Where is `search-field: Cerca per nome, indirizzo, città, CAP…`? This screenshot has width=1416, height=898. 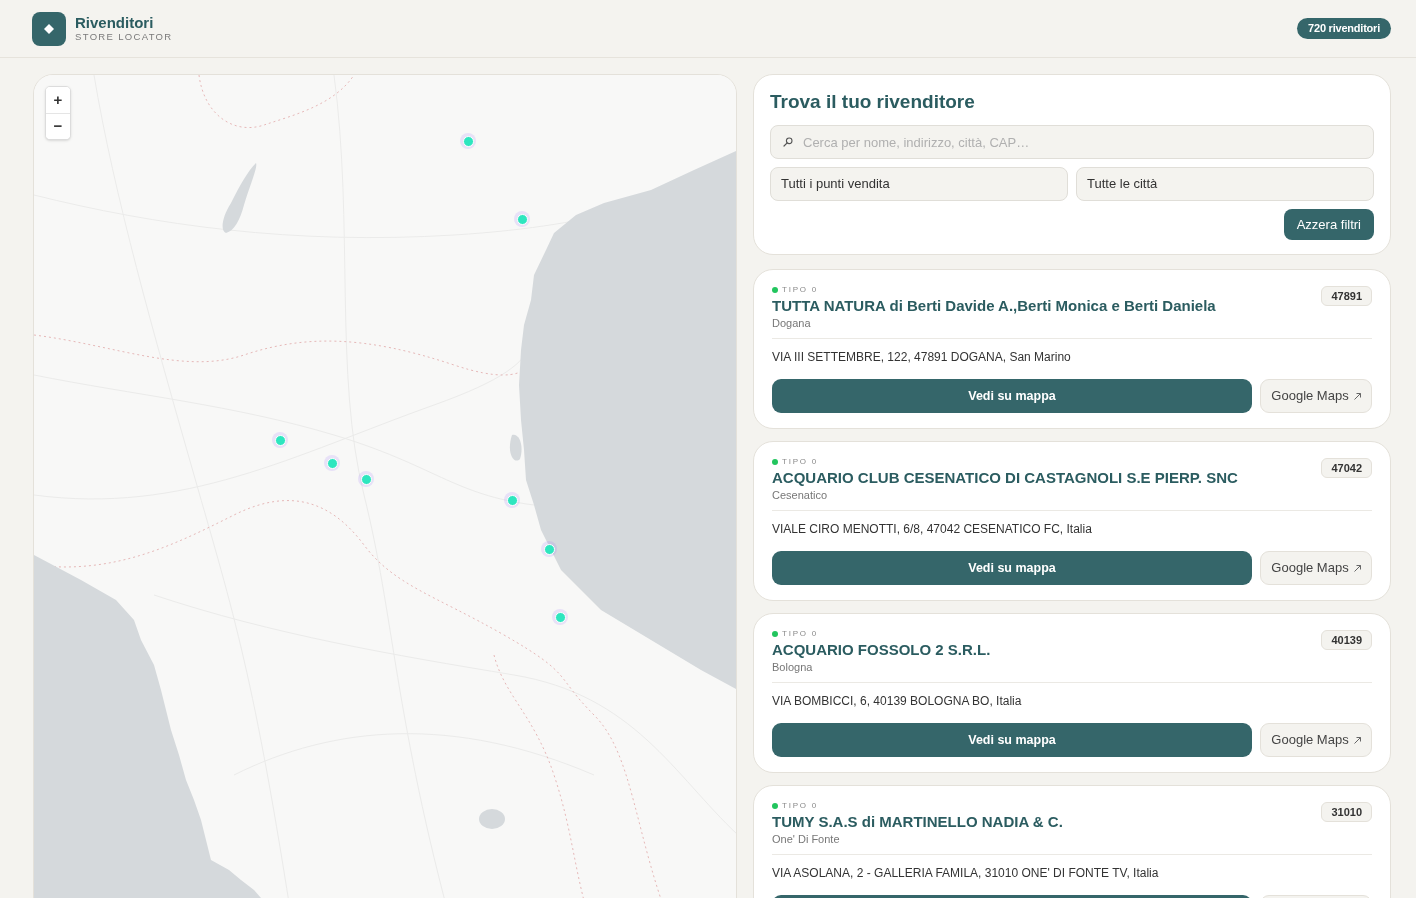 search-field: Cerca per nome, indirizzo, città, CAP… is located at coordinates (1072, 142).